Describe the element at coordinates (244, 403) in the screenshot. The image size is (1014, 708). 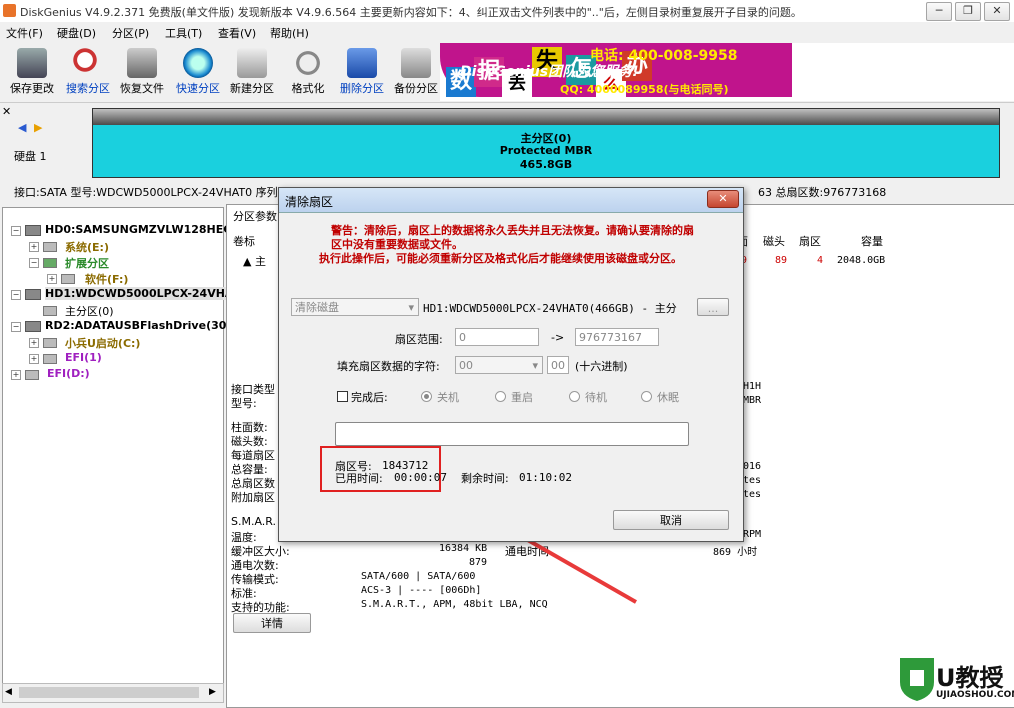
I see `label-model: 型号:` at that location.